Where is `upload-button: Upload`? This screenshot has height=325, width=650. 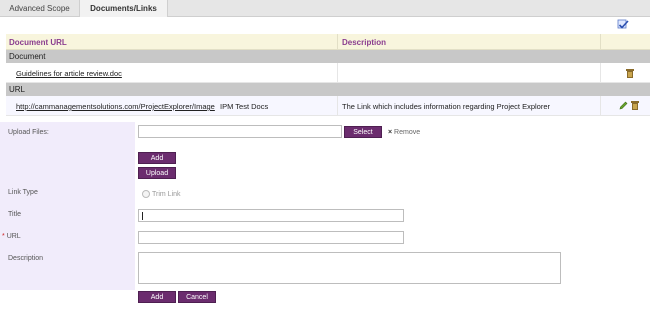
upload-button: Upload is located at coordinates (157, 173).